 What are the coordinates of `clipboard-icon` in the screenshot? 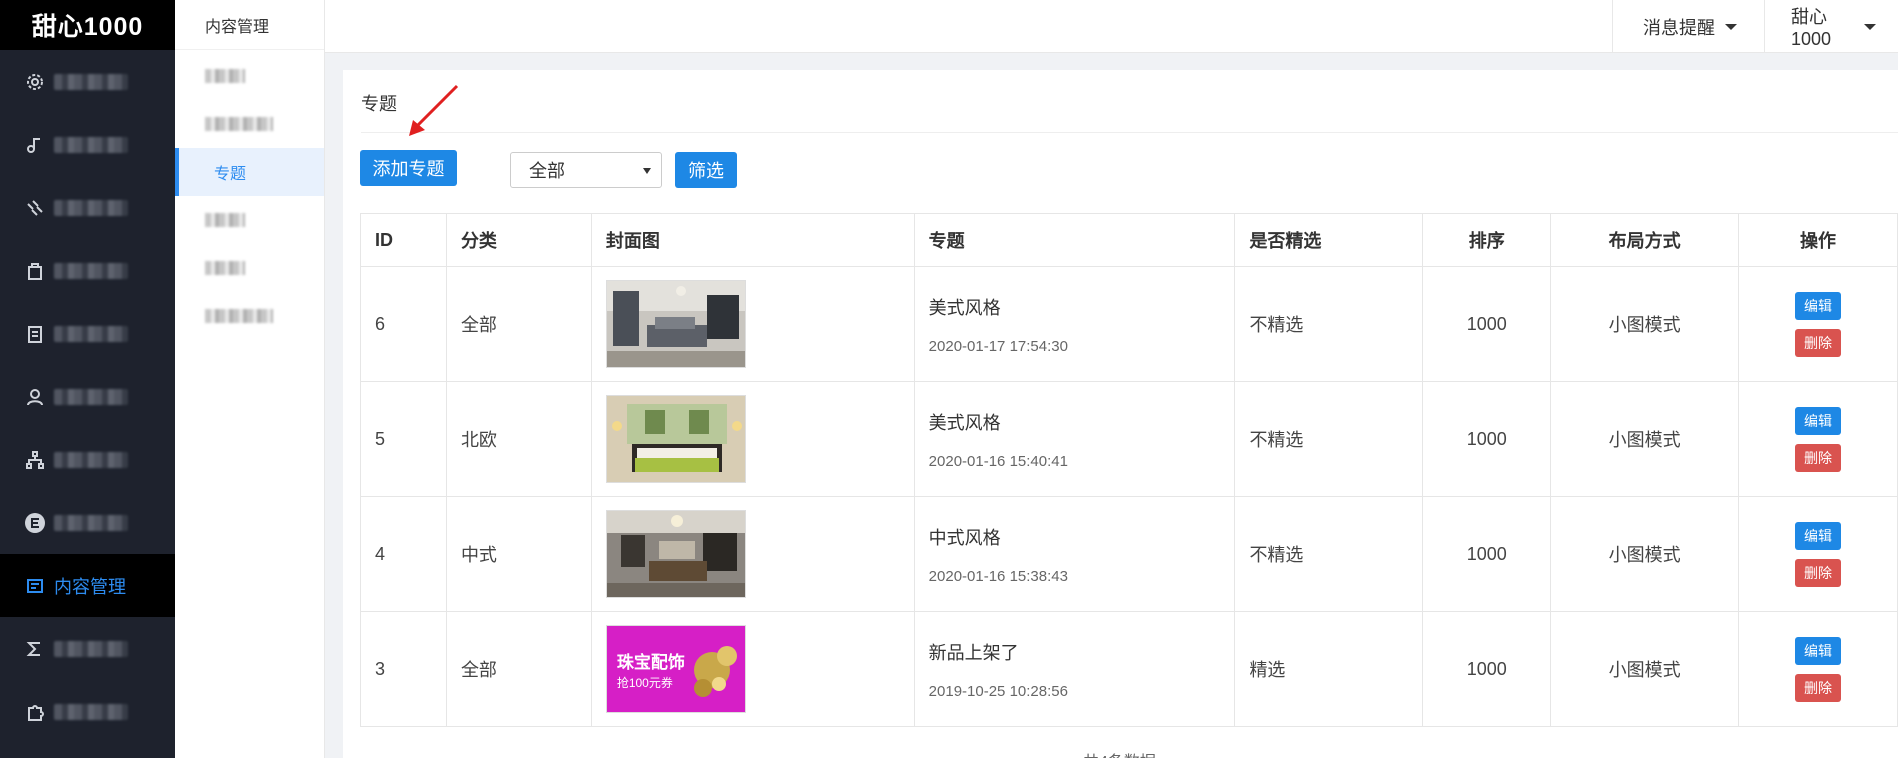 It's located at (35, 334).